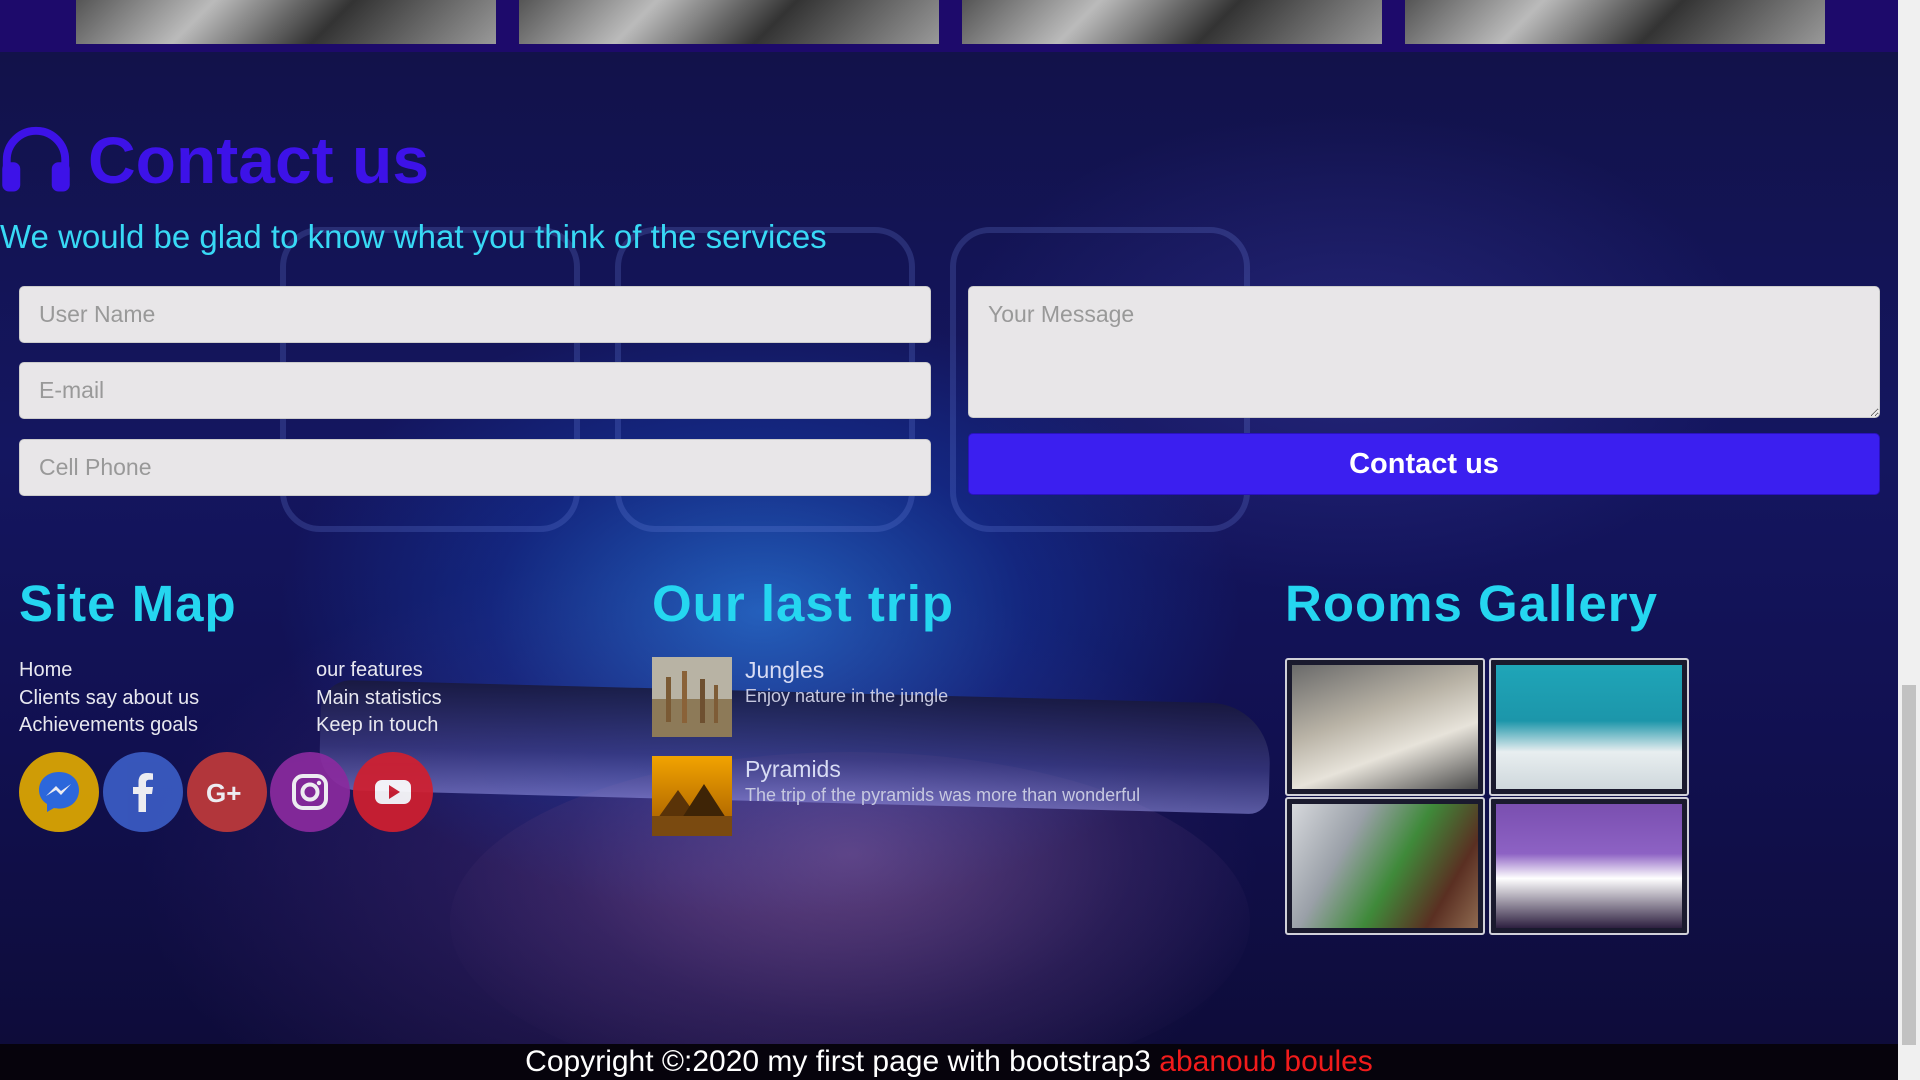 Image resolution: width=1920 pixels, height=1080 pixels. I want to click on scrollbar, so click(1909, 540).